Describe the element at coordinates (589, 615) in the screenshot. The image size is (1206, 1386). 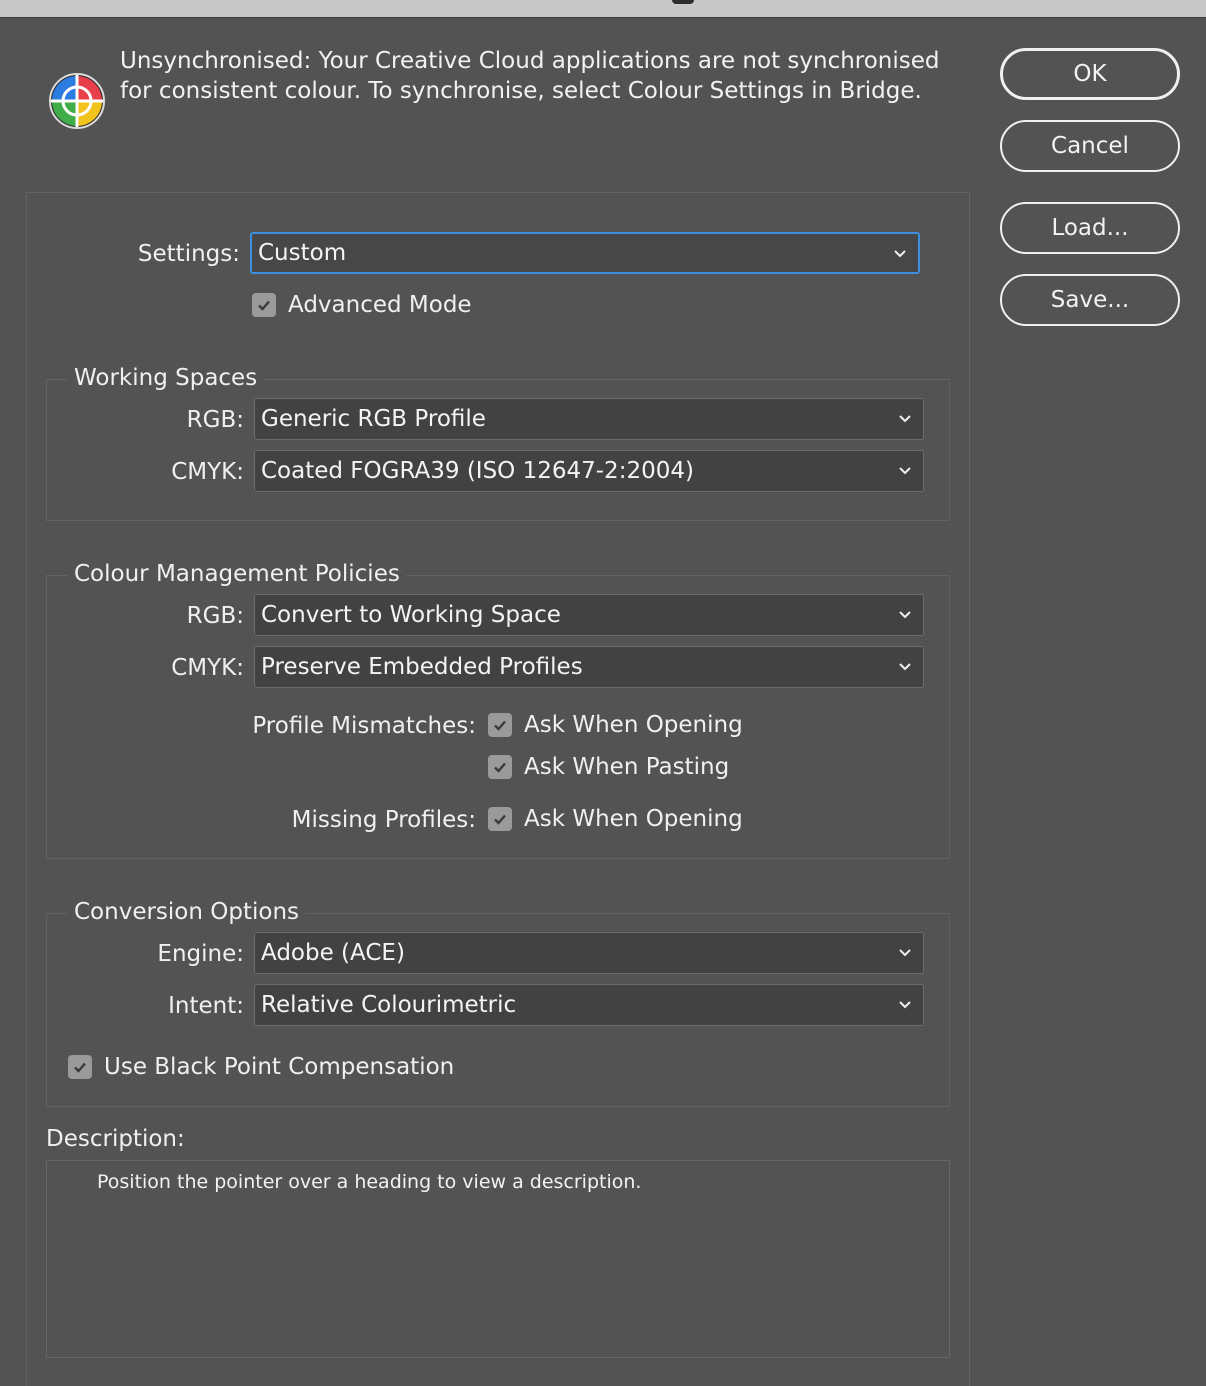
I see `policy-rgb-select: Convert to Working Space` at that location.